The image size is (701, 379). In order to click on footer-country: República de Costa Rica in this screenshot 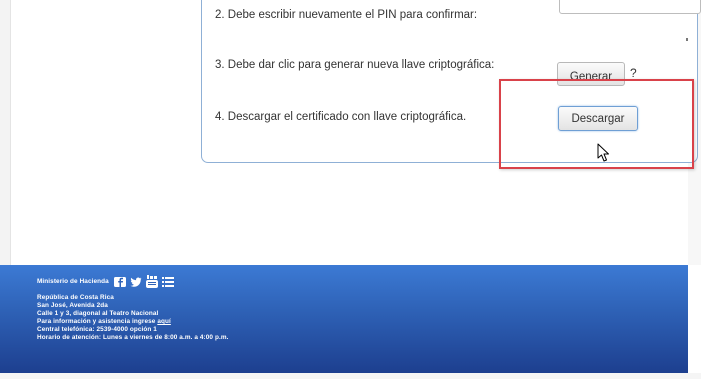, I will do `click(75, 297)`.